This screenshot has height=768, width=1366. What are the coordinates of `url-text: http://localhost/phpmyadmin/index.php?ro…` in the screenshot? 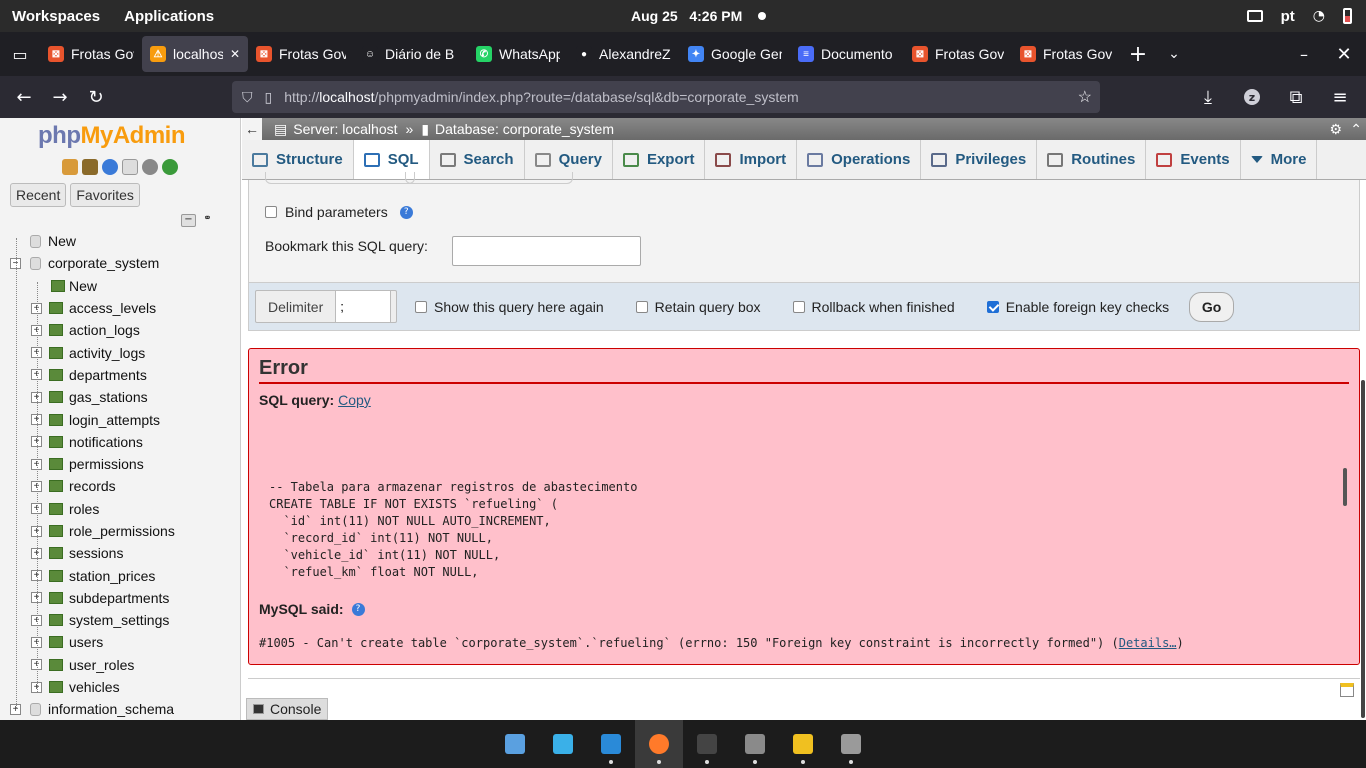 It's located at (541, 97).